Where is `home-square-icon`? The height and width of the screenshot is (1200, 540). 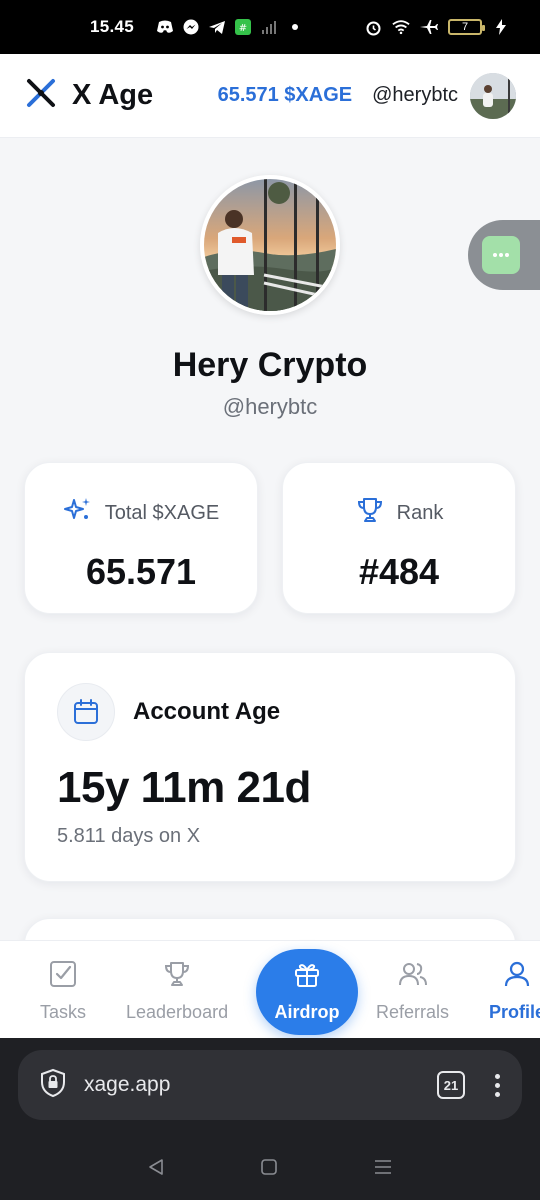 home-square-icon is located at coordinates (269, 1169).